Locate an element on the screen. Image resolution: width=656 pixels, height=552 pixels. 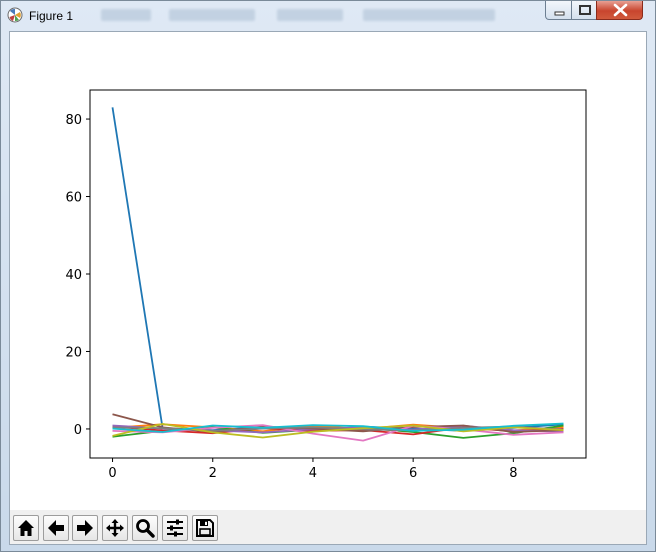
magnifier-icon is located at coordinates (145, 528).